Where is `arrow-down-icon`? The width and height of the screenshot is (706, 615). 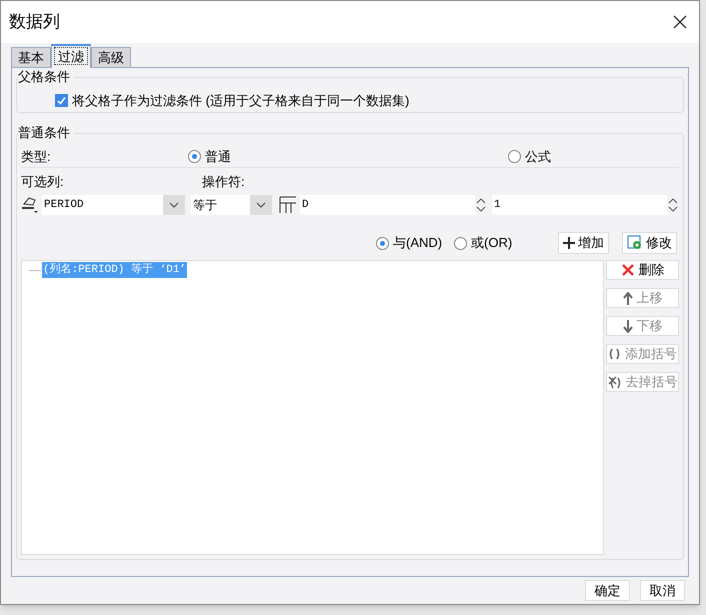
arrow-down-icon is located at coordinates (627, 326).